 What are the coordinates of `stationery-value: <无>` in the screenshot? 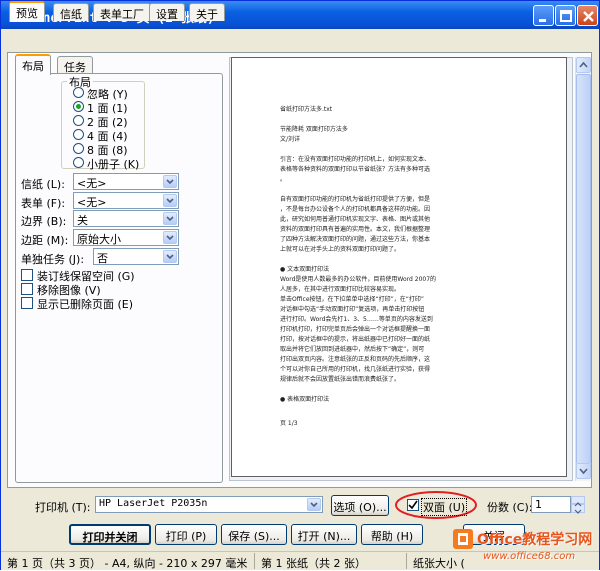 It's located at (92, 183).